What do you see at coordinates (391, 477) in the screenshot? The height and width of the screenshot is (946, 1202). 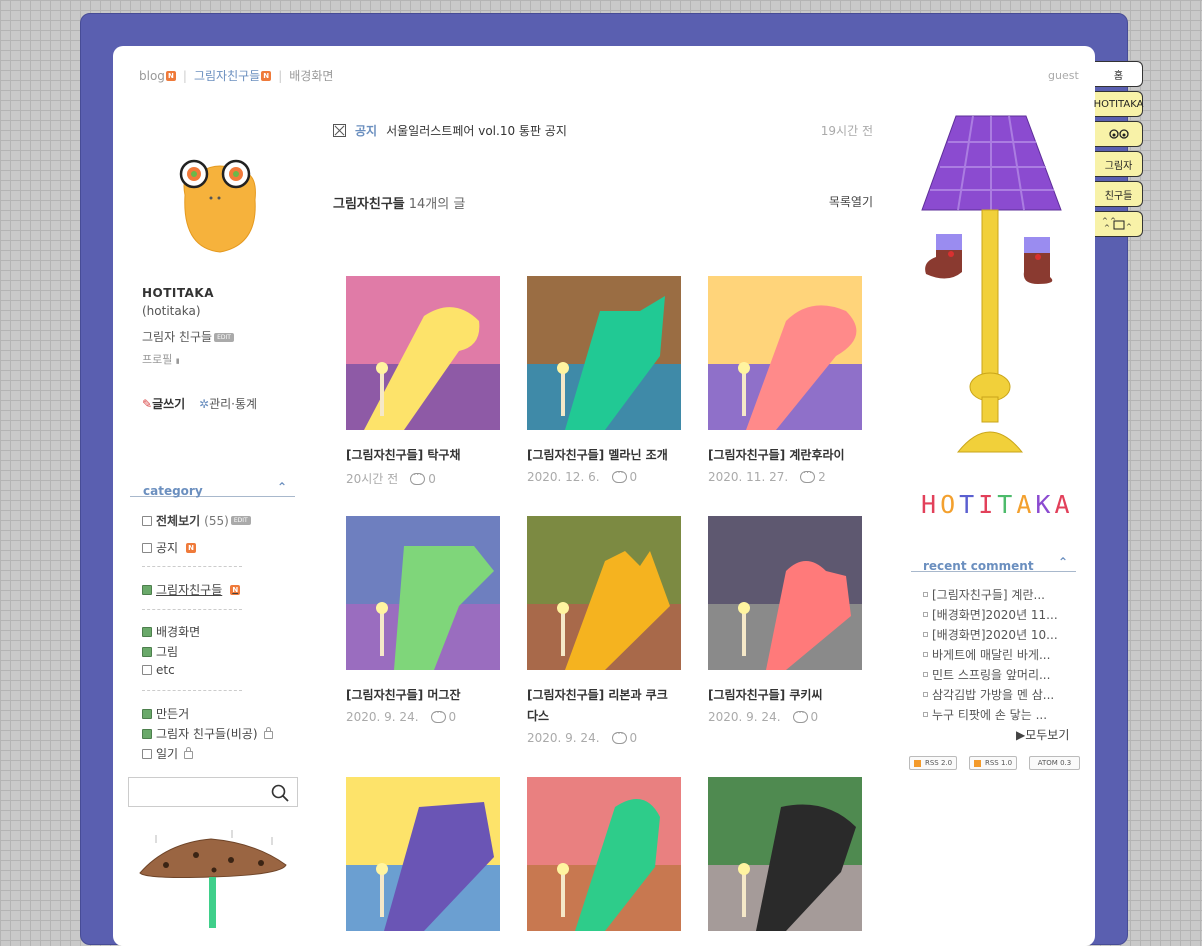 I see `post-meta: 20시간 전 0` at bounding box center [391, 477].